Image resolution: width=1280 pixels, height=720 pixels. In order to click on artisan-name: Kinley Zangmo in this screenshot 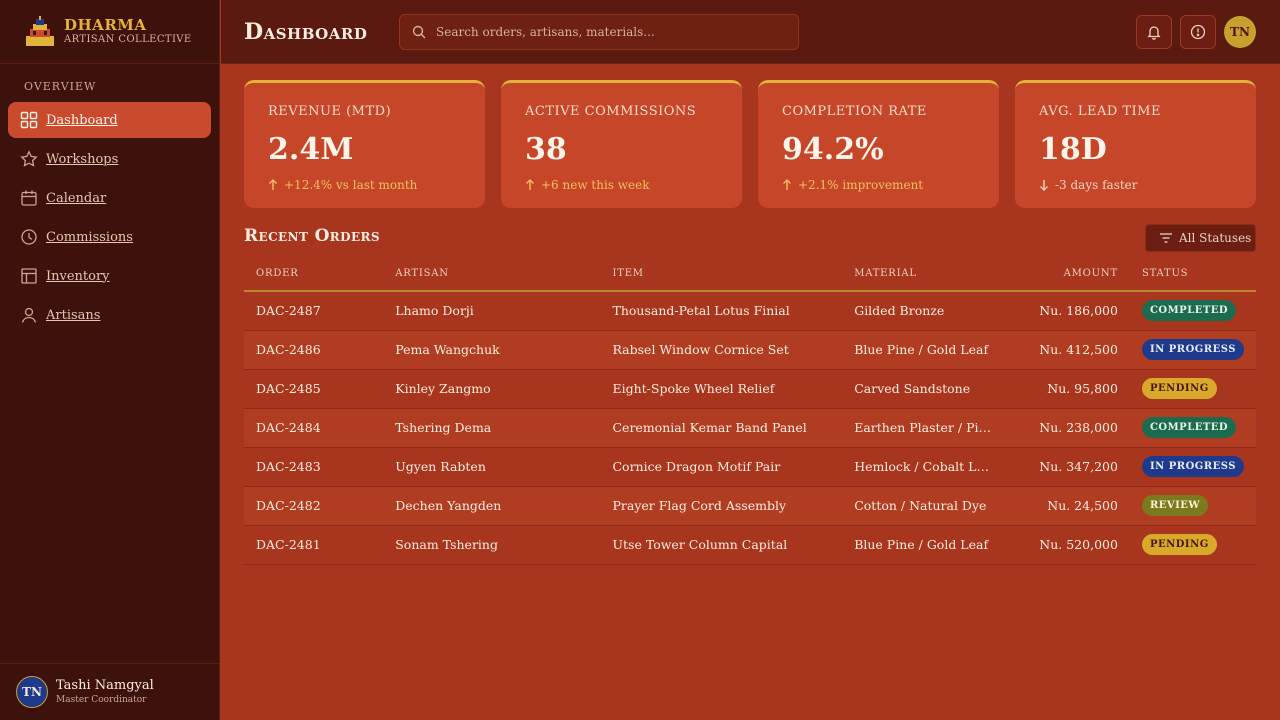, I will do `click(492, 389)`.